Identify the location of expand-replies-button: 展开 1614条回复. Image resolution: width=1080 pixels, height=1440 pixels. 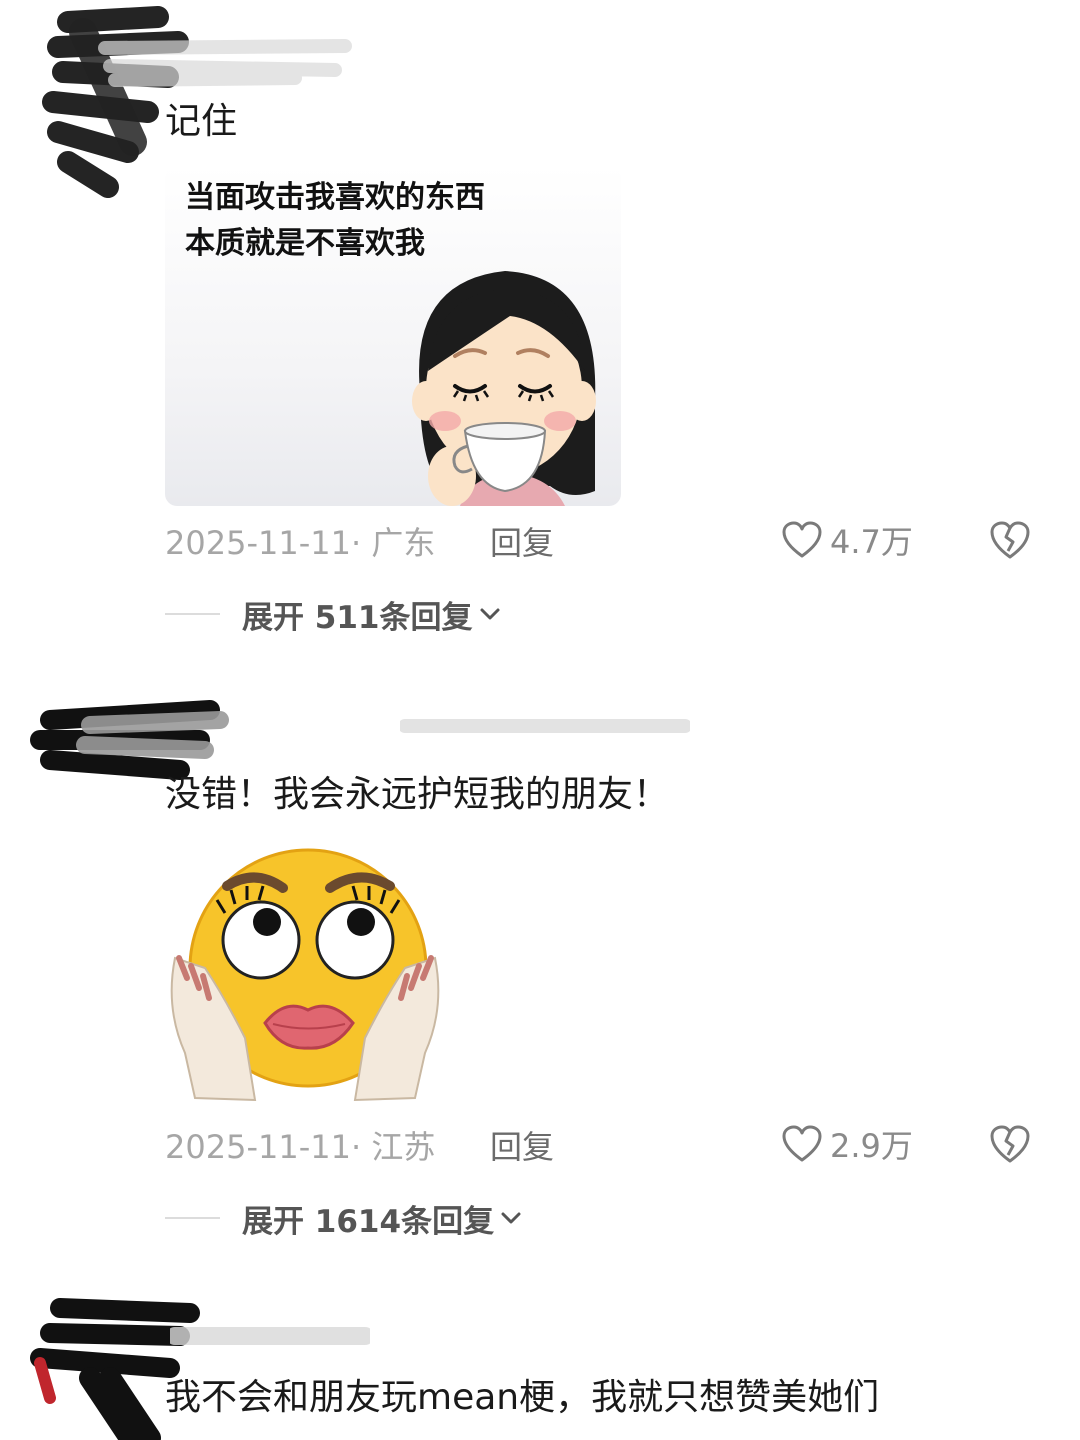
(343, 1218).